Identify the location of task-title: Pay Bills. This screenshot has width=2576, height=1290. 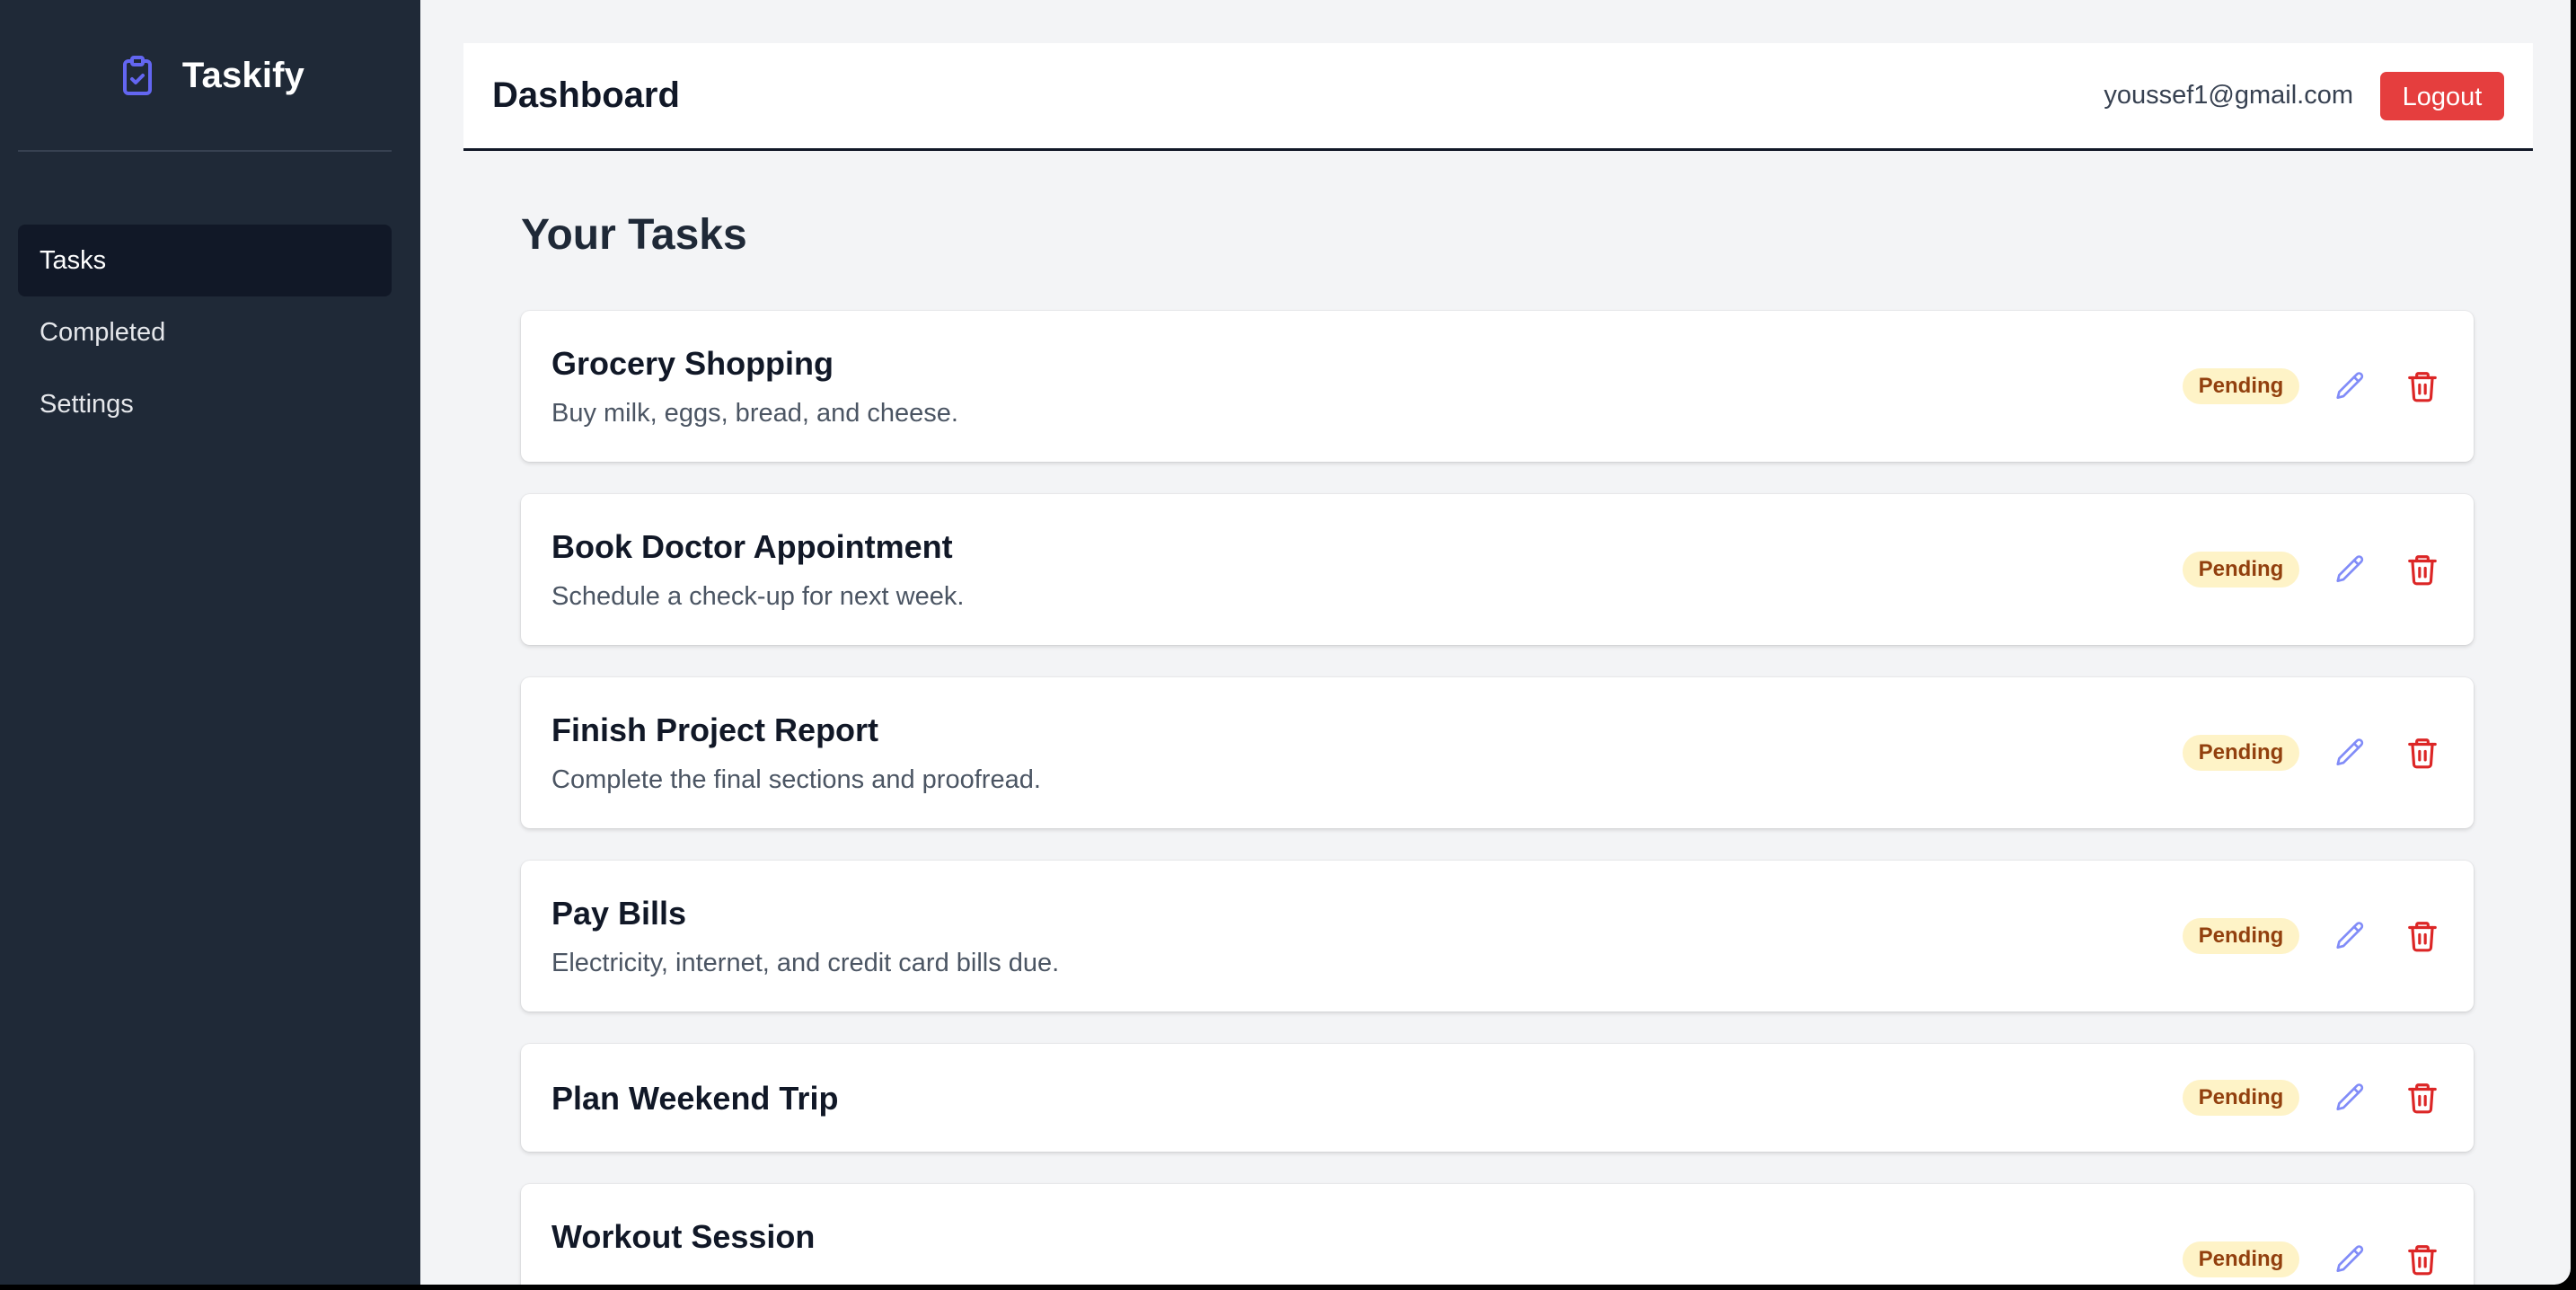
(619, 914).